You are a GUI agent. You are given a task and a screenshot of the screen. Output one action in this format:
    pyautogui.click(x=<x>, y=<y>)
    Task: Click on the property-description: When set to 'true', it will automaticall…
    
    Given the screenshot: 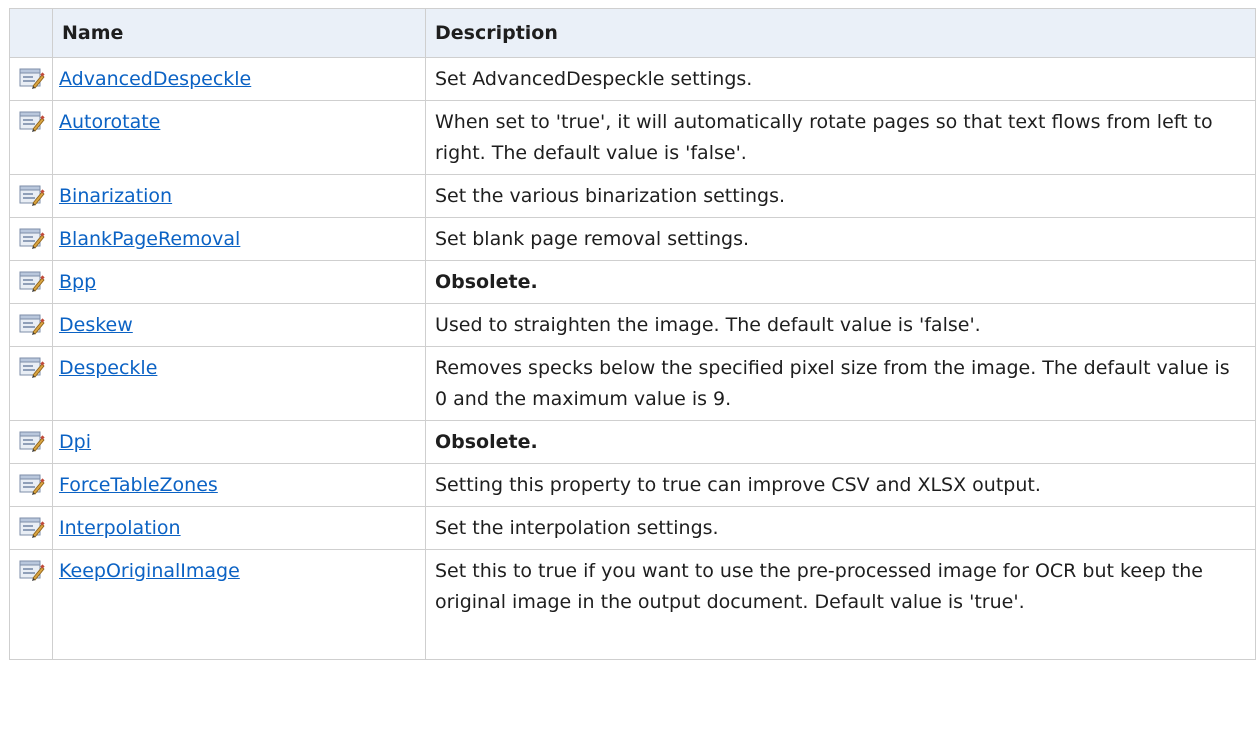 What is the action you would take?
    pyautogui.click(x=824, y=137)
    